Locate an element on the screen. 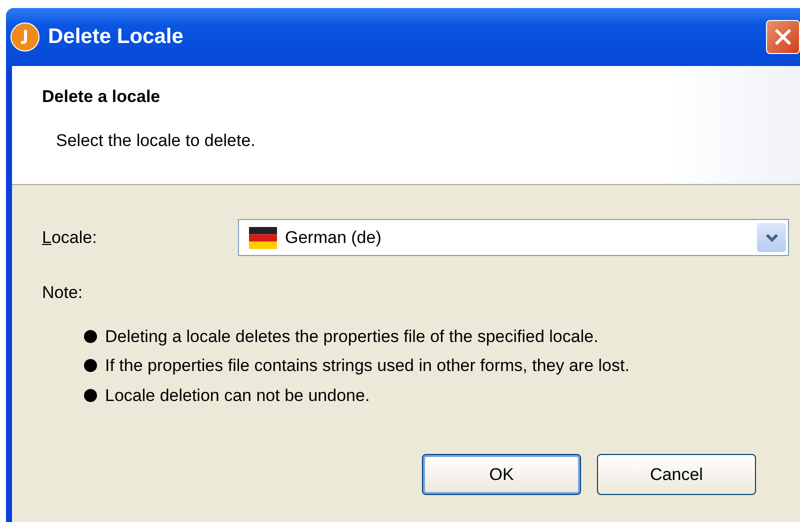 This screenshot has height=522, width=800. chevron-down-icon is located at coordinates (771, 237).